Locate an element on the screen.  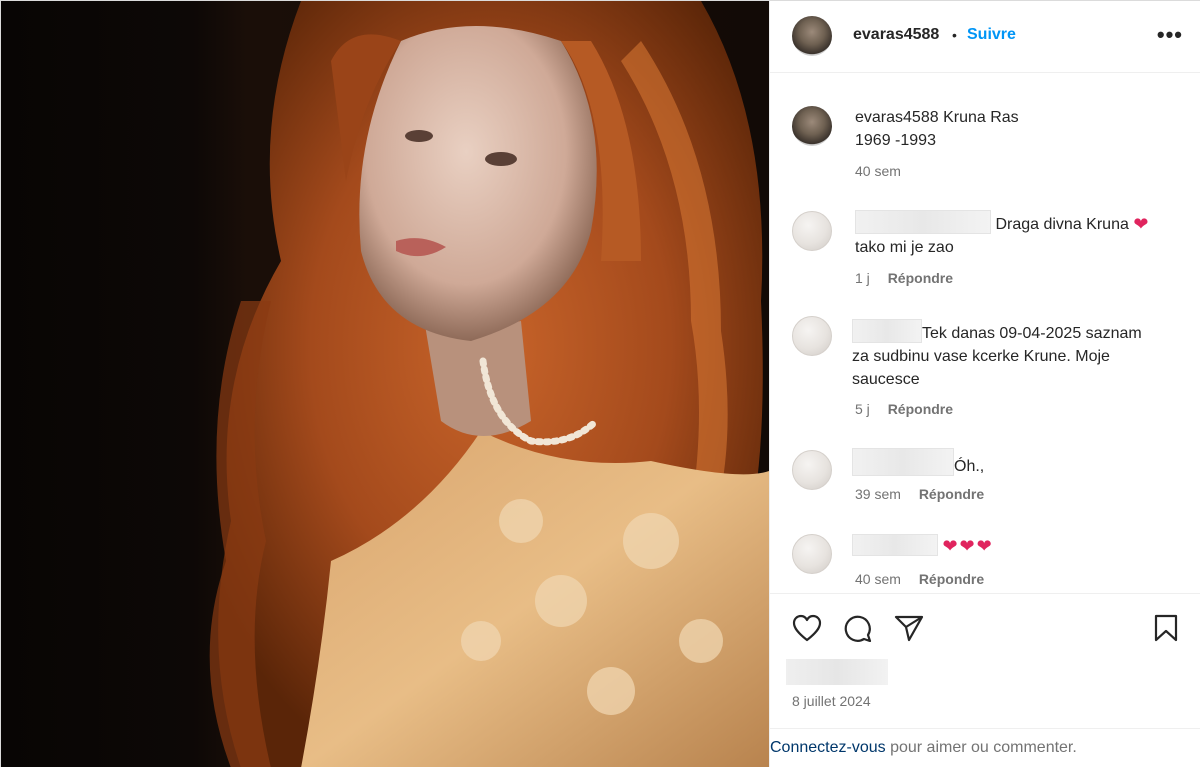
more-options-icon: ••• is located at coordinates (1170, 35).